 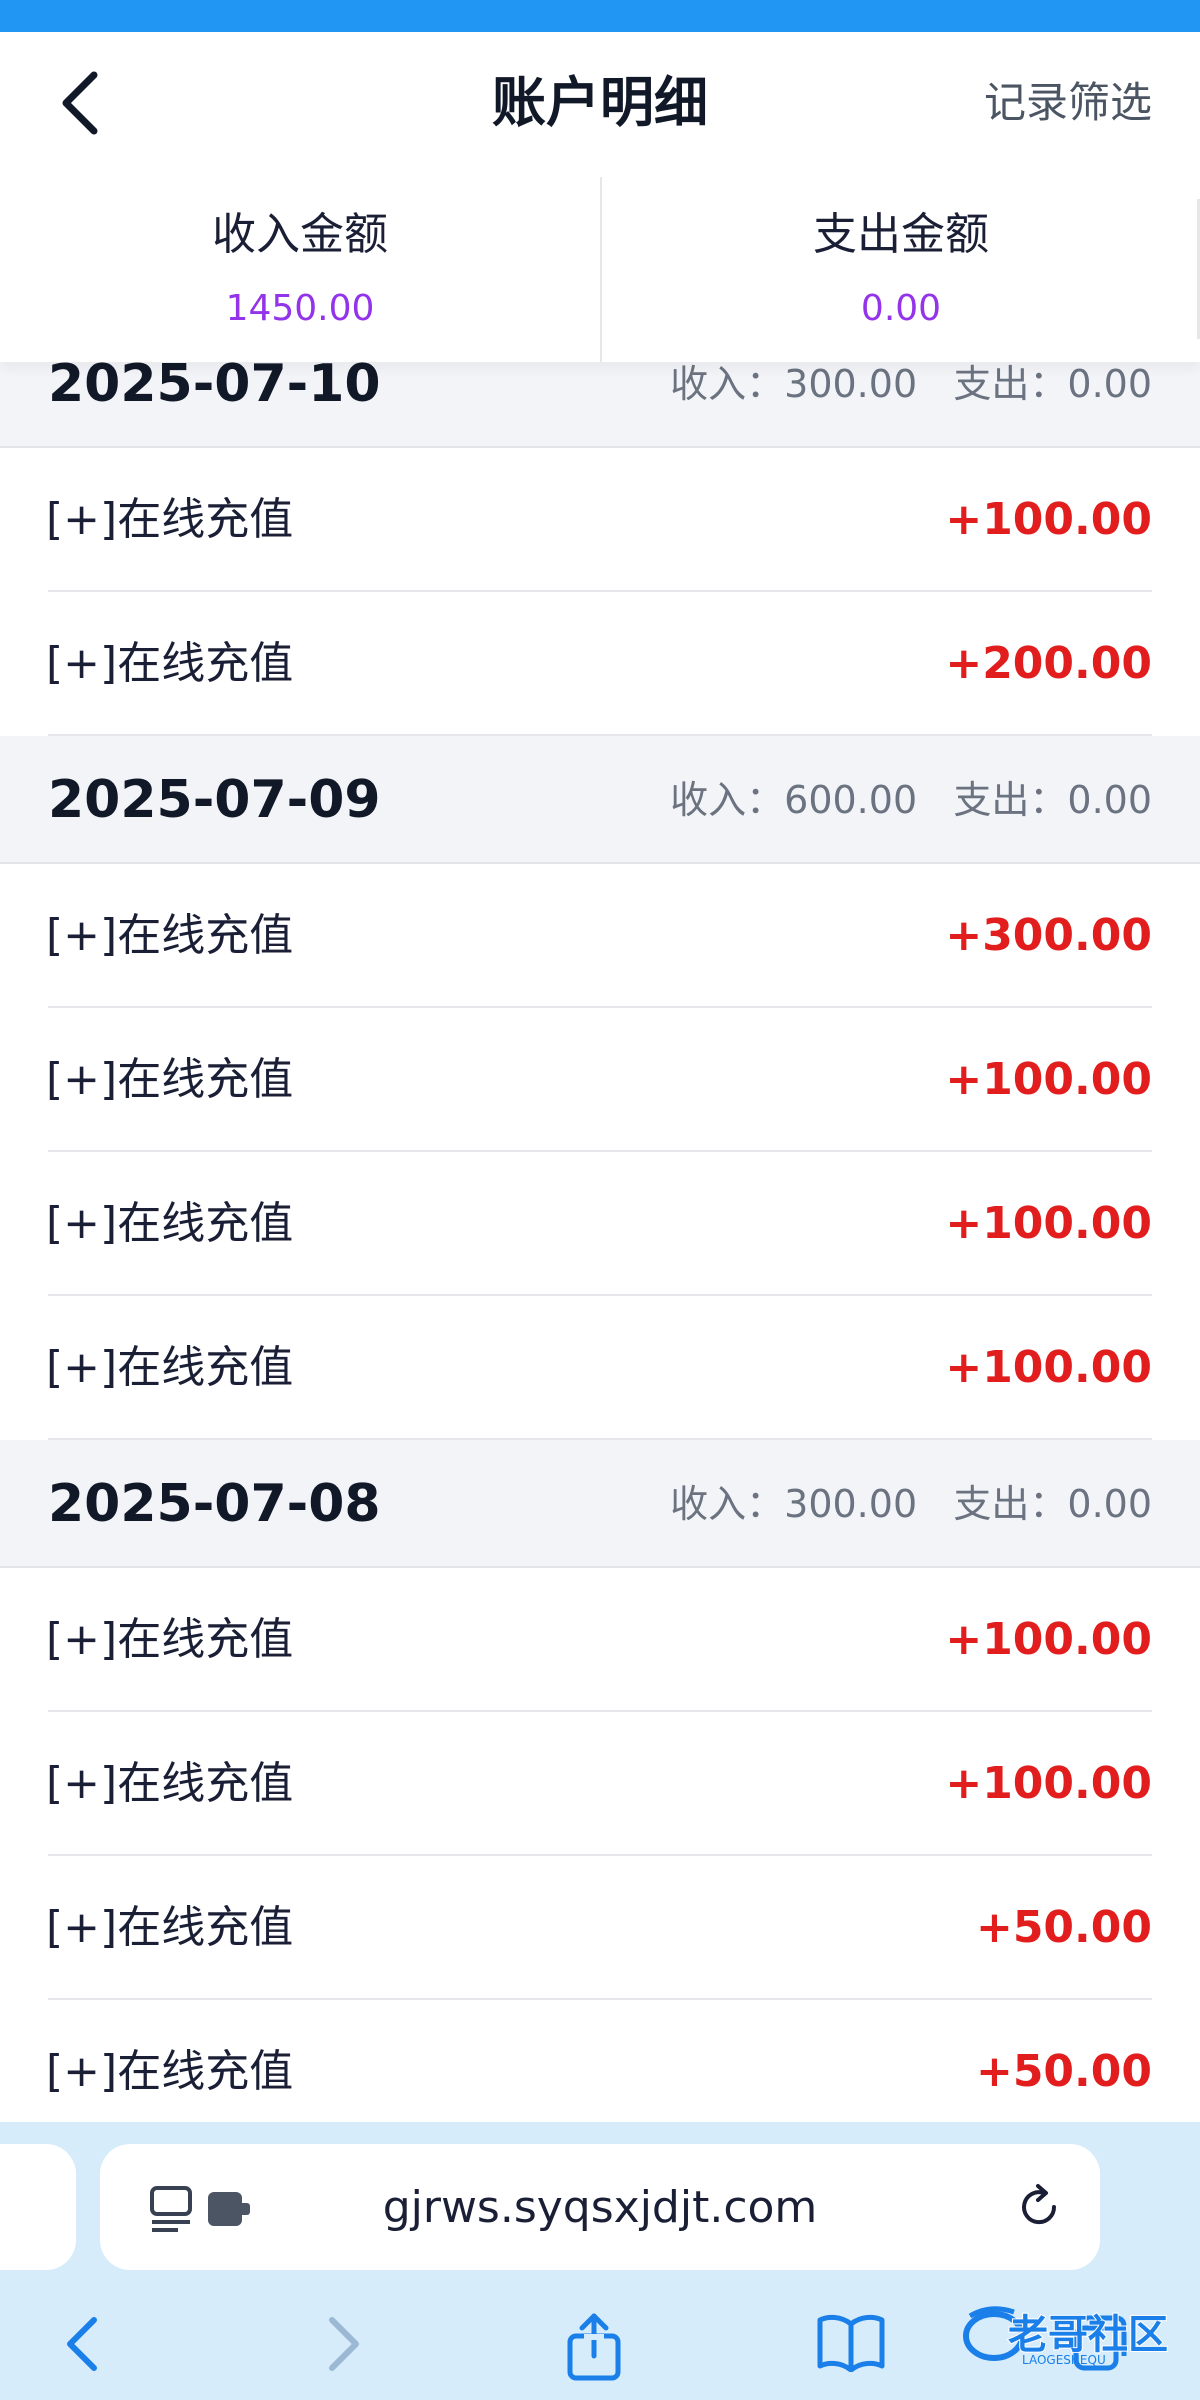 What do you see at coordinates (1064, 2359) in the screenshot?
I see `svg-text: LAOGESHEQU` at bounding box center [1064, 2359].